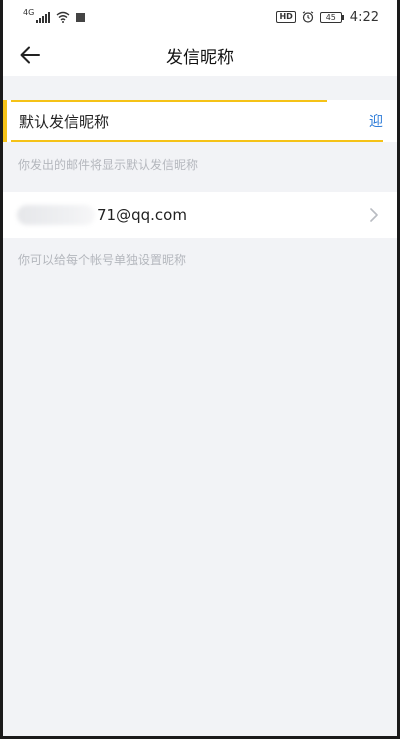  Describe the element at coordinates (376, 121) in the screenshot. I see `nickname-action-button: 迎` at that location.